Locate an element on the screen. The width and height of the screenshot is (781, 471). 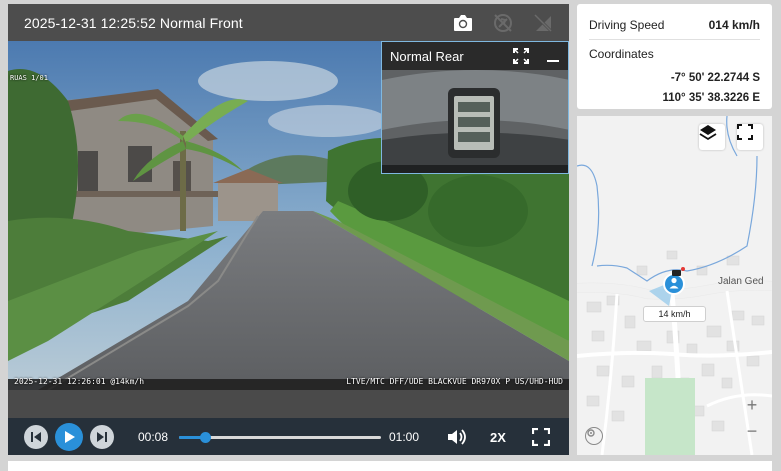
zoom-control: + − is located at coordinates (752, 418).